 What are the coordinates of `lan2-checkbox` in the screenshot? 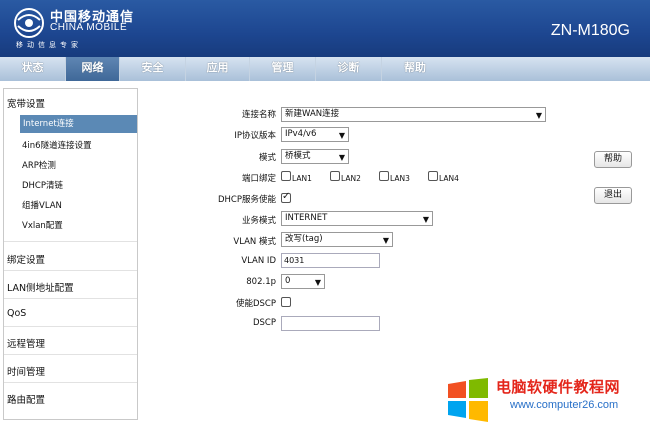 It's located at (335, 176).